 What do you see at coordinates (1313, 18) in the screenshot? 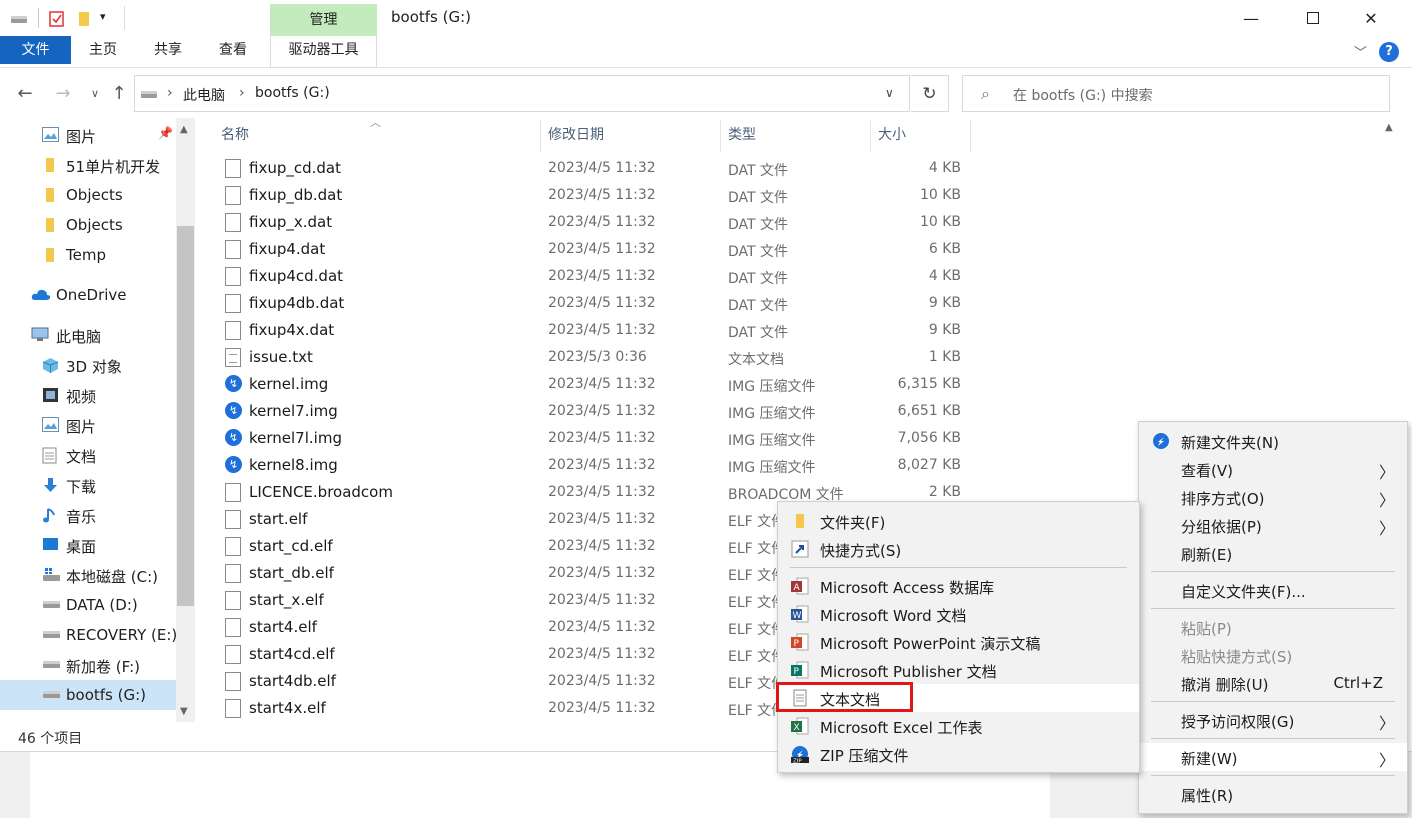
I see `maximize-button` at bounding box center [1313, 18].